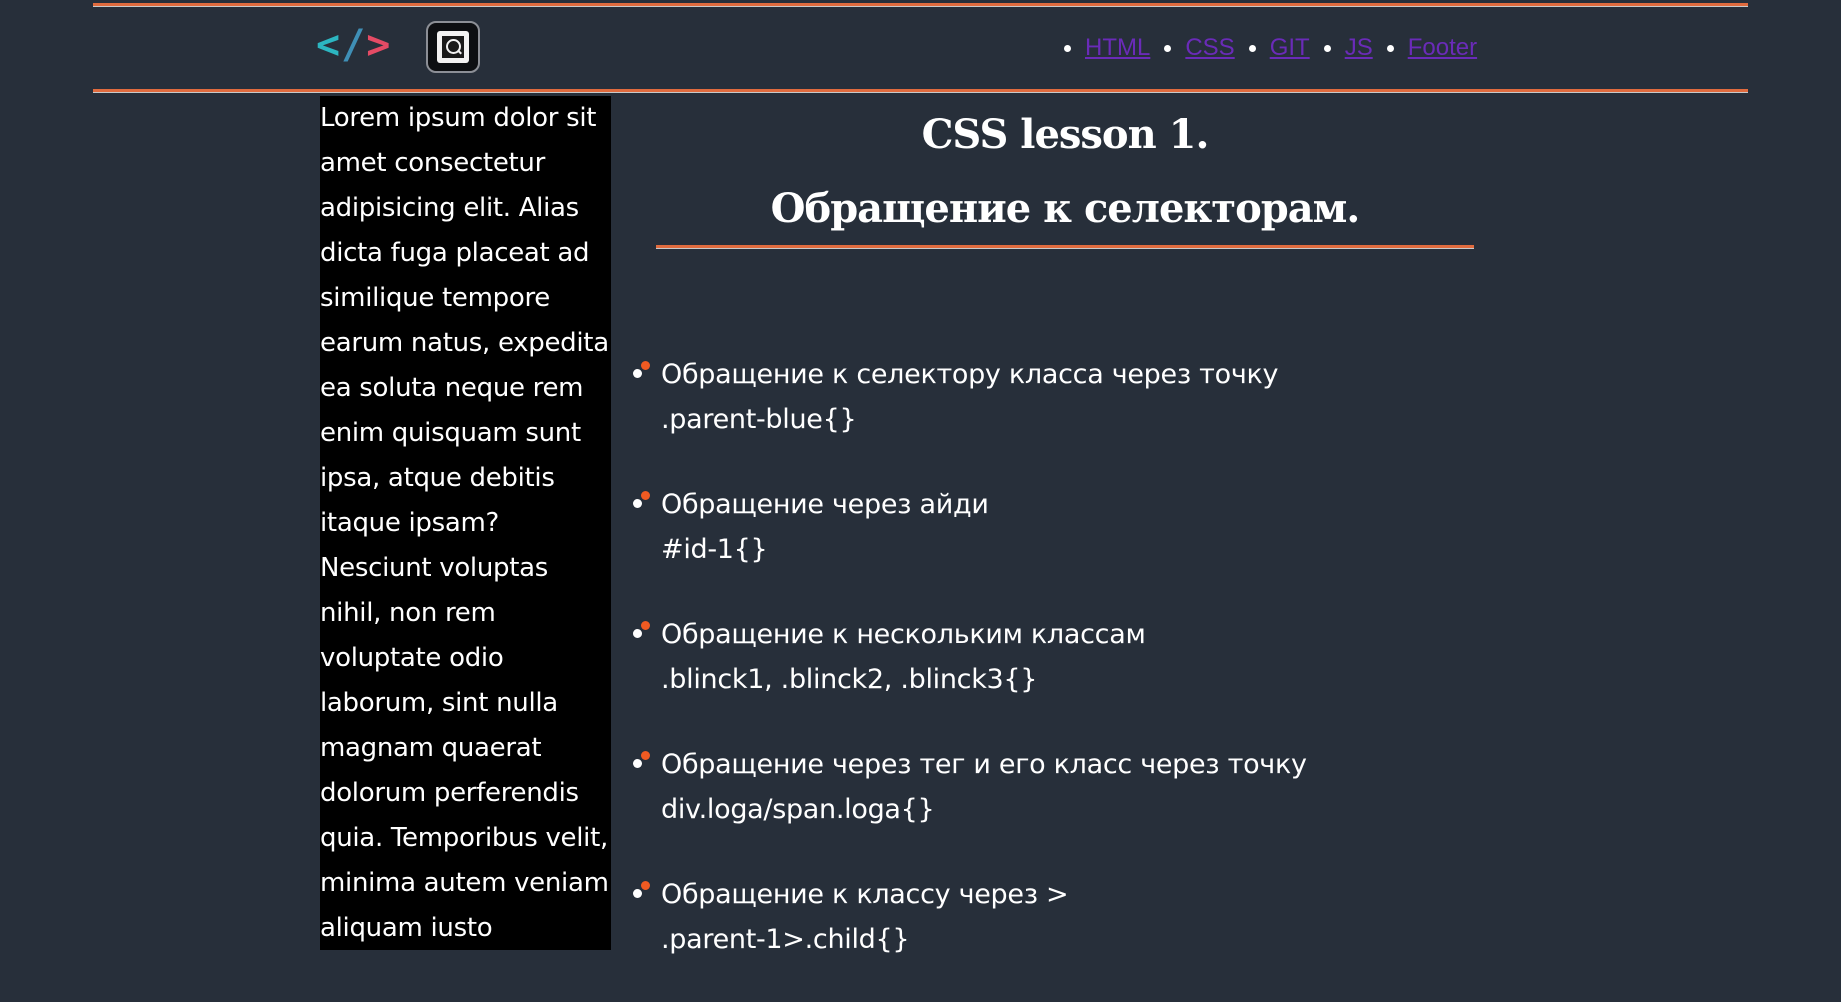  Describe the element at coordinates (759, 419) in the screenshot. I see `lesson-code: .parent-blue{}` at that location.